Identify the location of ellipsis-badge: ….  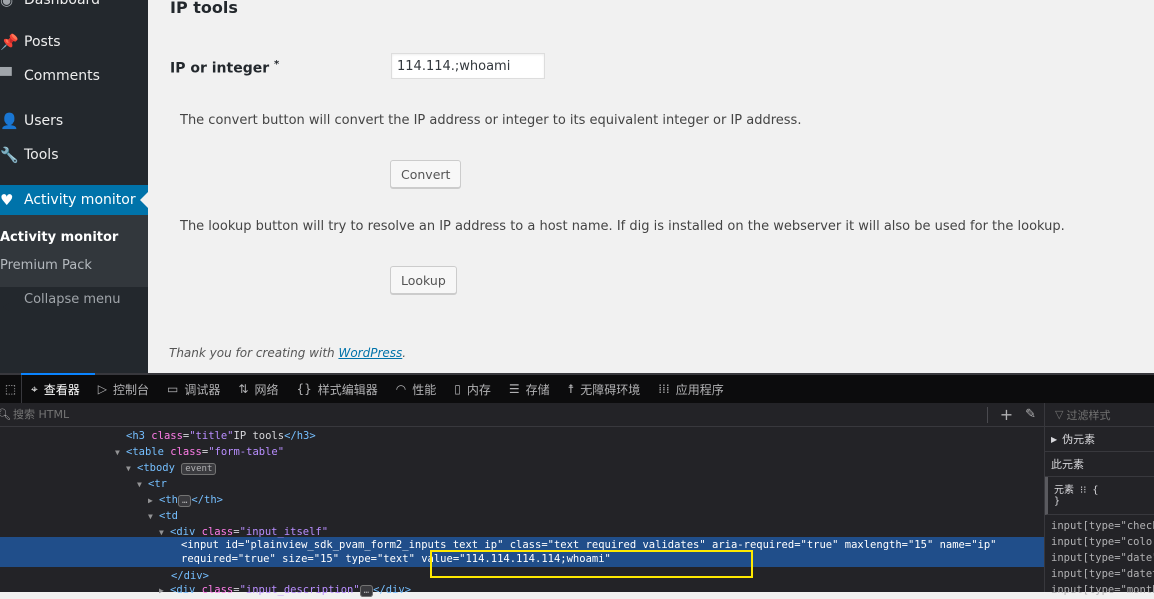
(184, 501).